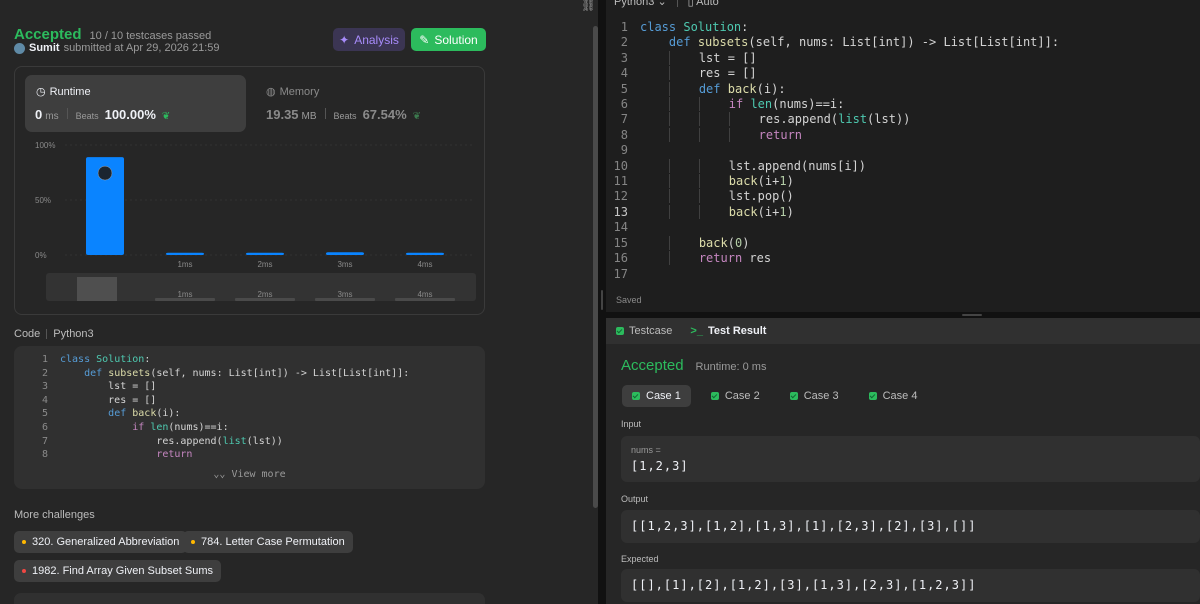 The width and height of the screenshot is (1200, 604). What do you see at coordinates (376, 39) in the screenshot?
I see `analysis-label: Analysis` at bounding box center [376, 39].